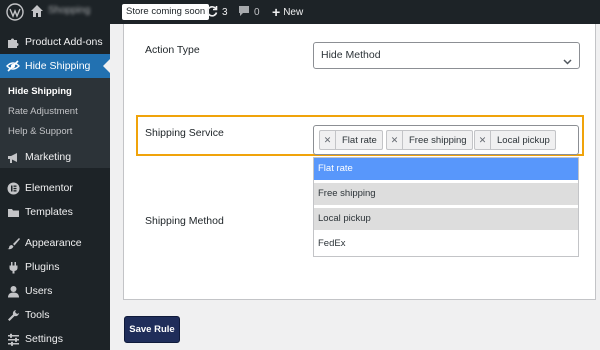 Image resolution: width=600 pixels, height=350 pixels. Describe the element at coordinates (37, 315) in the screenshot. I see `menu-label: Tools` at that location.